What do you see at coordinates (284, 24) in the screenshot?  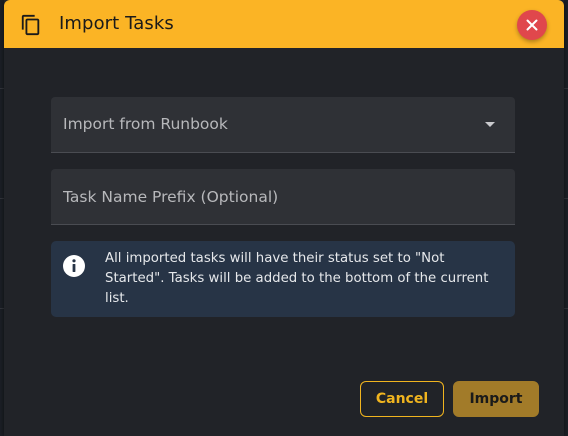 I see `dialog-header: Import Tasks` at bounding box center [284, 24].